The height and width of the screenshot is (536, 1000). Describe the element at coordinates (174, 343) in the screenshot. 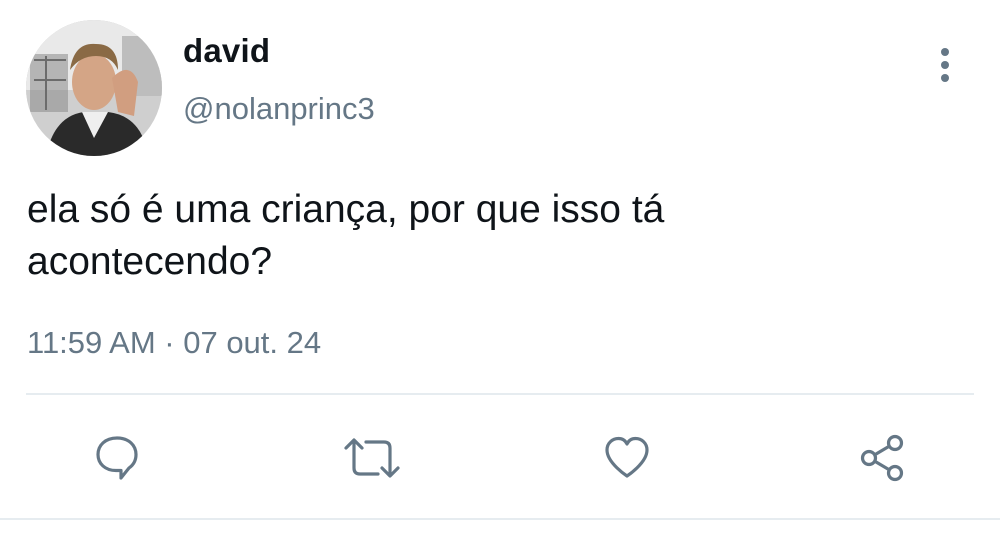

I see `tweet-timestamp: 11:59 AM · 07 out. 24` at that location.